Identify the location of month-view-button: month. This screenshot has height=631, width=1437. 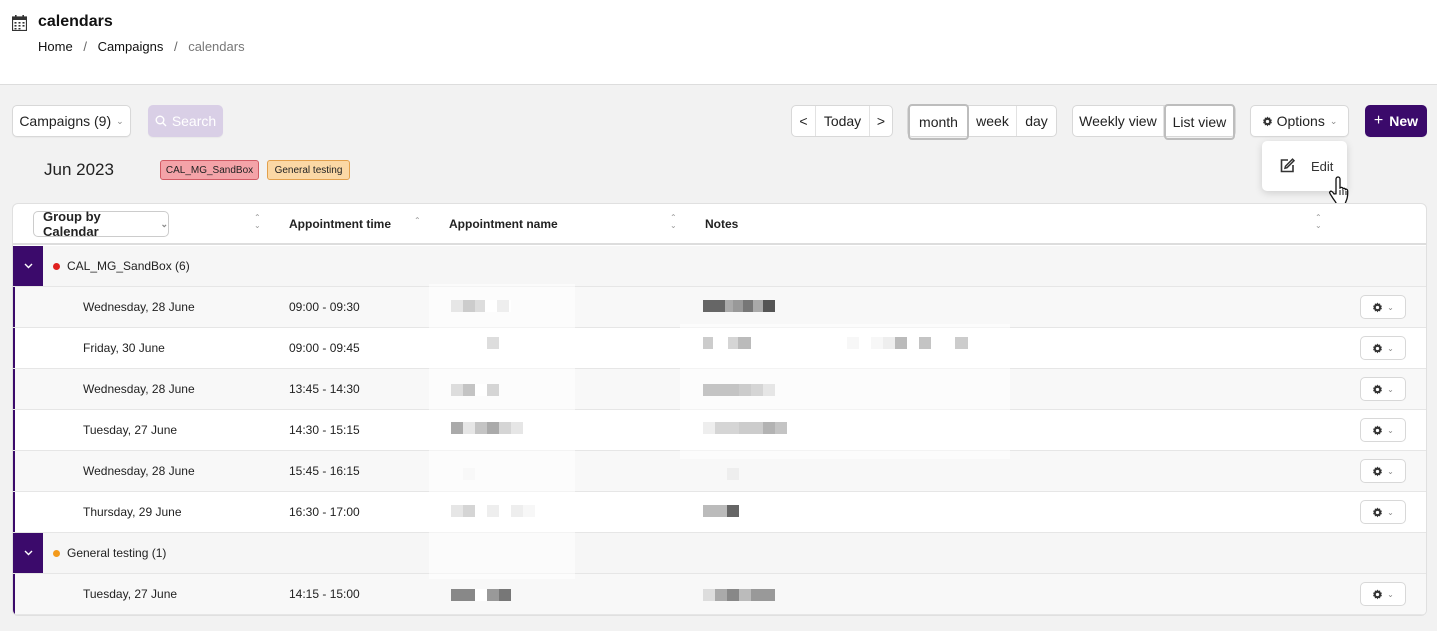
(938, 122).